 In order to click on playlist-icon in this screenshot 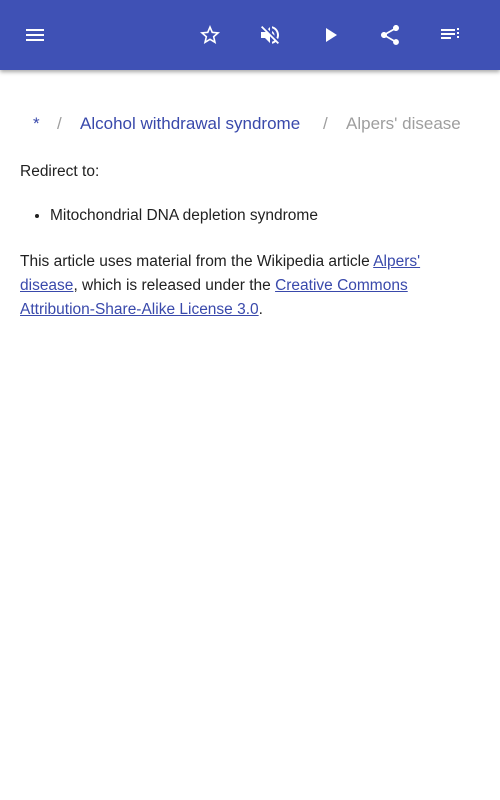, I will do `click(450, 33)`.